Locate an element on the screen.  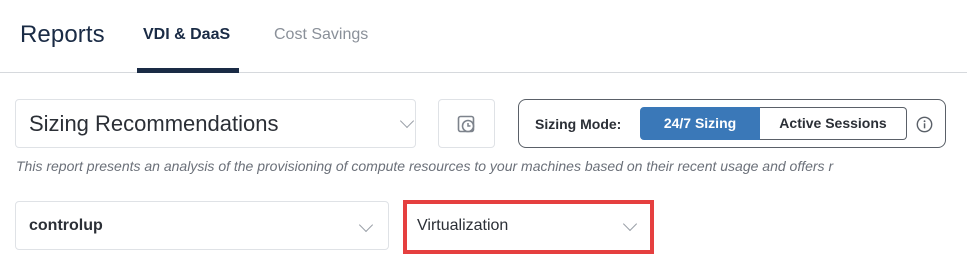
report-type-value: Sizing Recommendations is located at coordinates (154, 123).